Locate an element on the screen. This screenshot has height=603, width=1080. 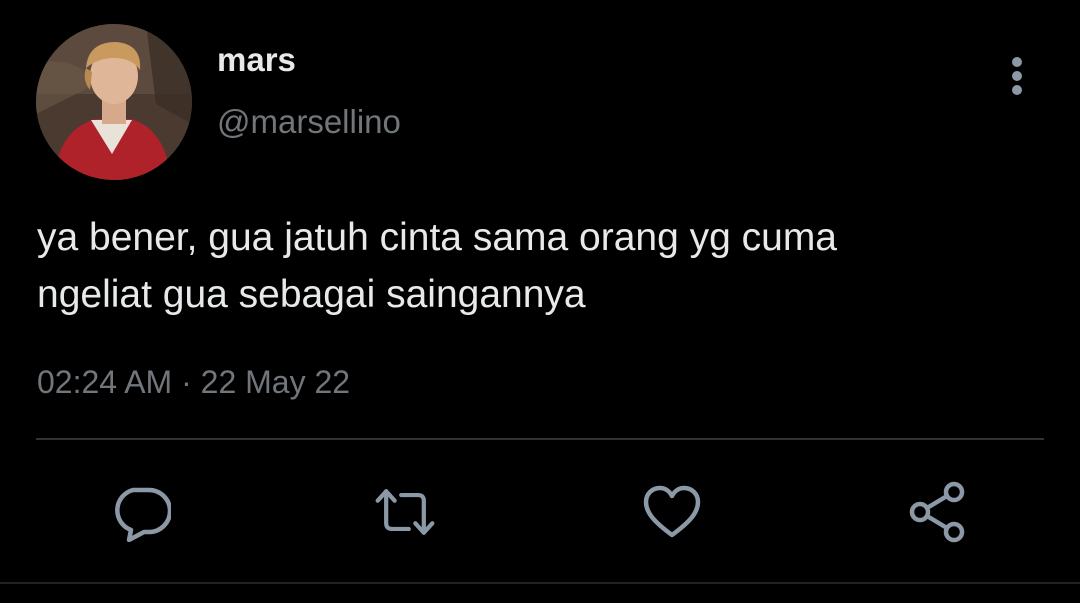
share-nodes-icon is located at coordinates (937, 512).